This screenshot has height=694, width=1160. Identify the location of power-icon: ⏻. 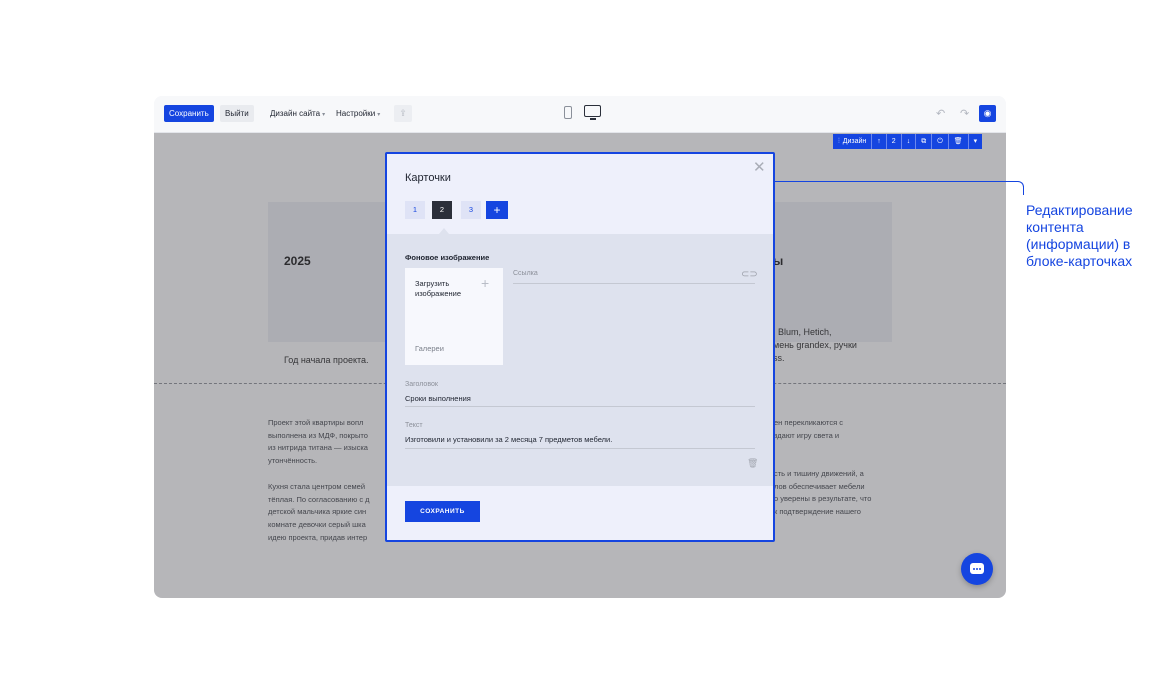
(940, 141).